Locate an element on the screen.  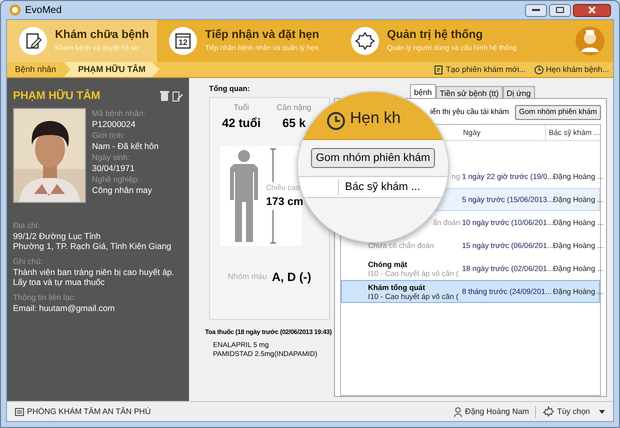
stat-value: 42 tuổi is located at coordinates (241, 123).